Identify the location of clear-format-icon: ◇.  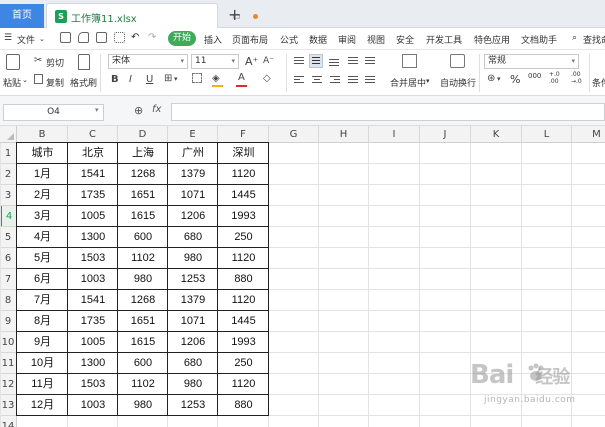
(267, 78).